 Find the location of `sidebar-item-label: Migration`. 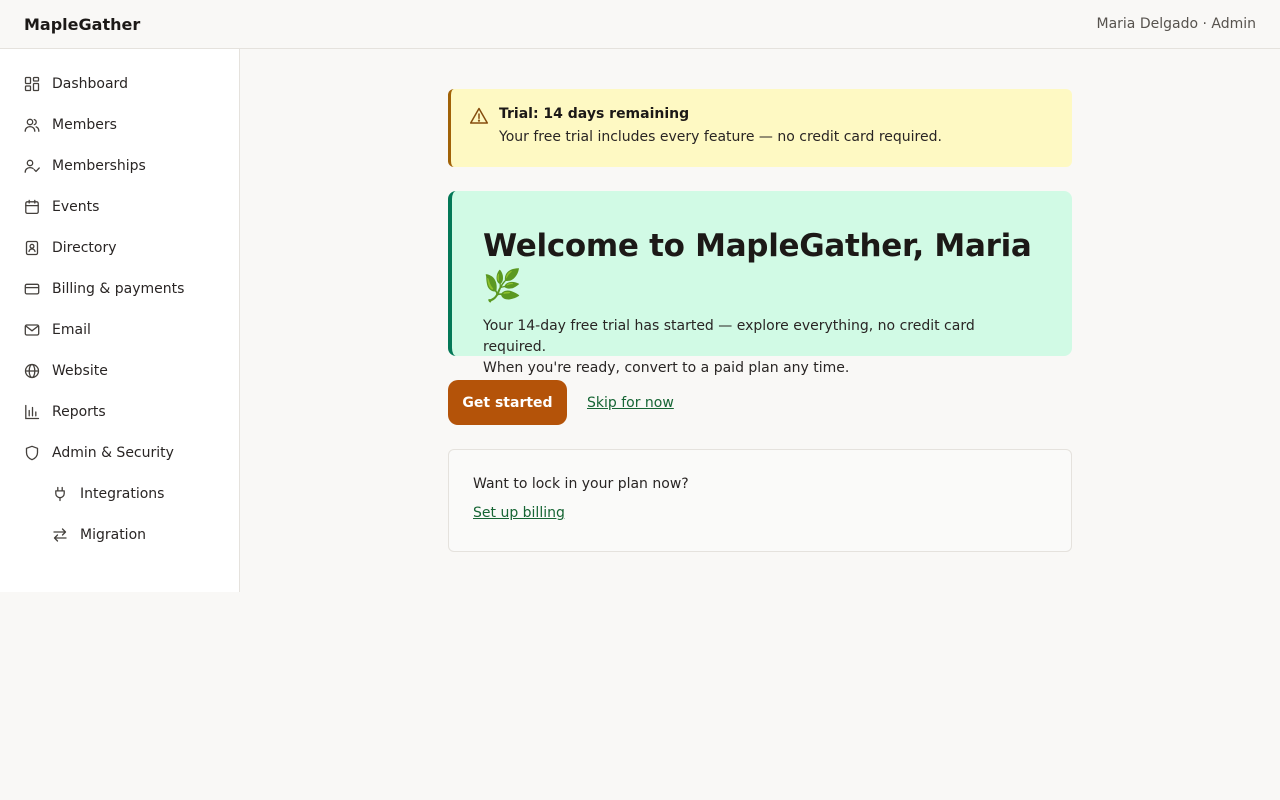

sidebar-item-label: Migration is located at coordinates (113, 534).